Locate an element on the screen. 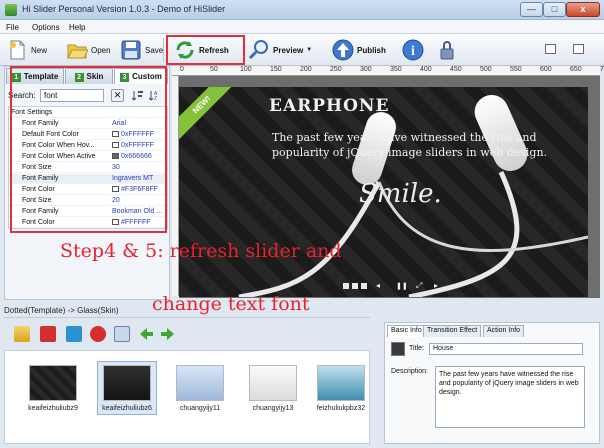 This screenshot has width=604, height=448. menu-file: File is located at coordinates (12, 27).